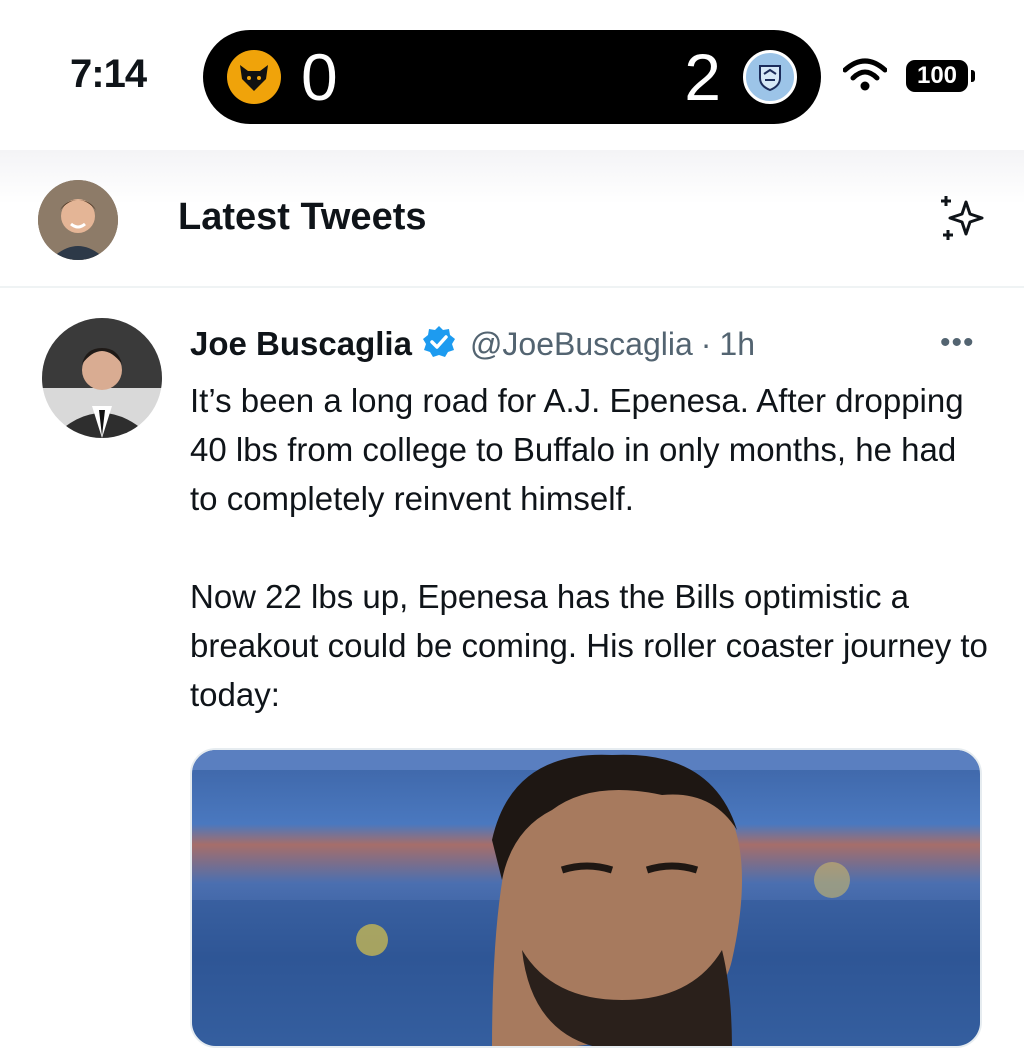 The width and height of the screenshot is (1024, 1048). What do you see at coordinates (254, 77) in the screenshot?
I see `wolves-badge-icon` at bounding box center [254, 77].